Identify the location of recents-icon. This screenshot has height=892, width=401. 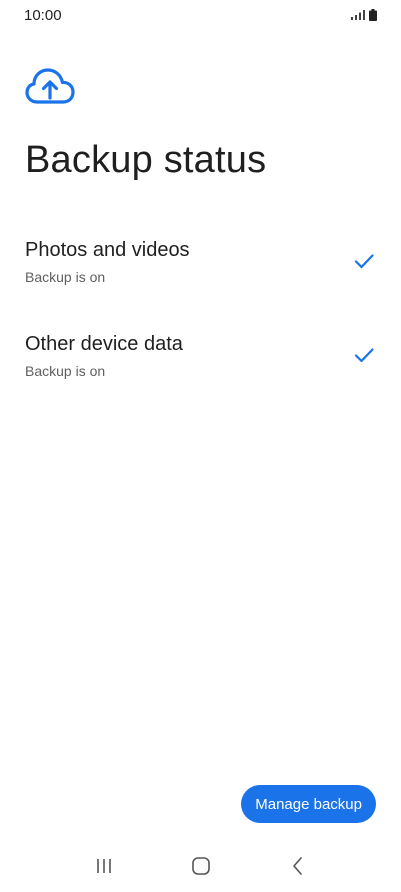
(103, 866).